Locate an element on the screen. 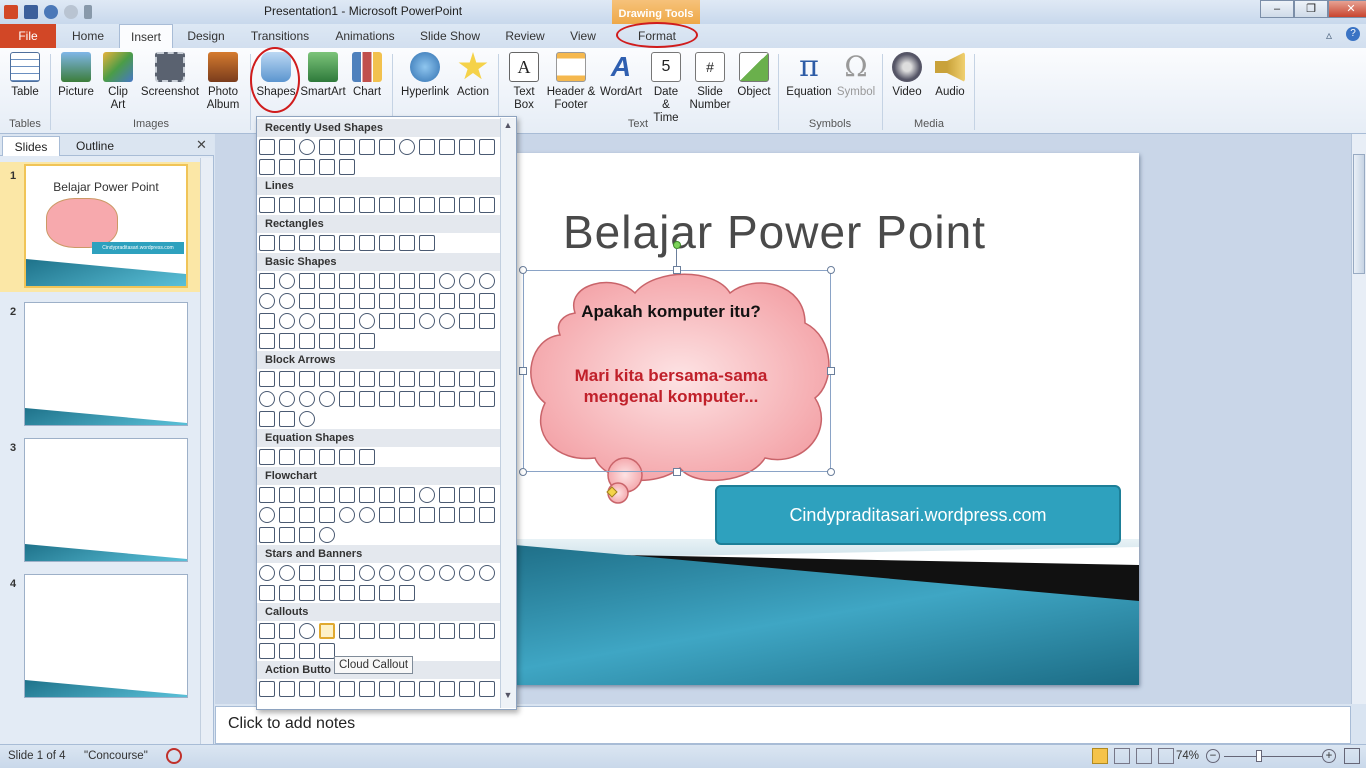 This screenshot has width=1366, height=768. quad-arrow-shape-icon is located at coordinates (387, 379).